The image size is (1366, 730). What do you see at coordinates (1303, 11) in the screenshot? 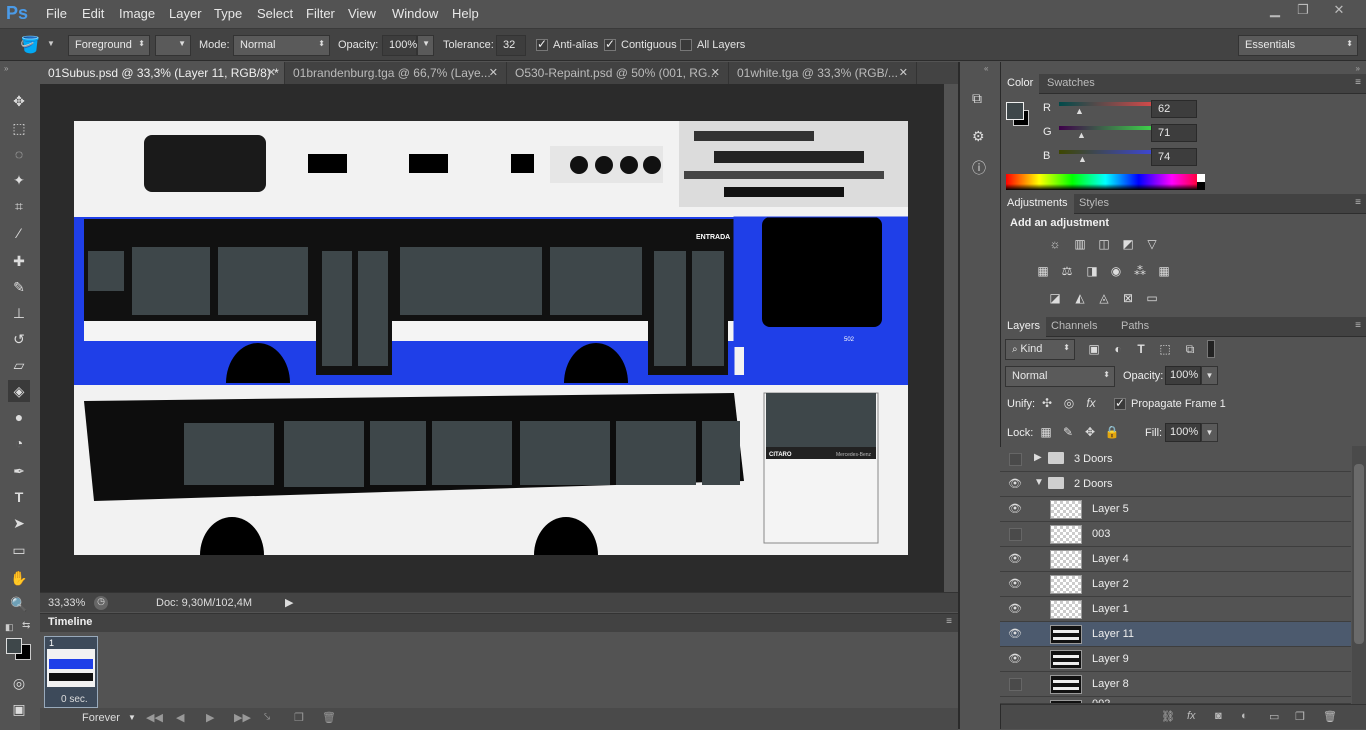
I see `restore-button: ❐` at bounding box center [1303, 11].